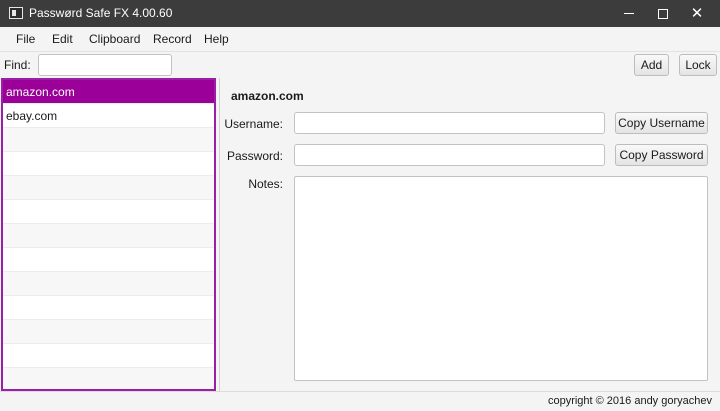  I want to click on notes-label: Notes:, so click(265, 184).